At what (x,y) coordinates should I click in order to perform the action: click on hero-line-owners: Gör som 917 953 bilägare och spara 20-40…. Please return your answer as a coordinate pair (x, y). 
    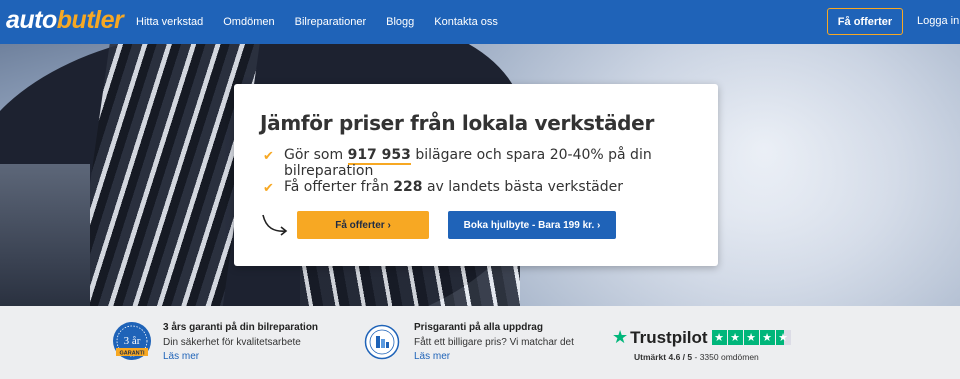
    Looking at the image, I should click on (468, 163).